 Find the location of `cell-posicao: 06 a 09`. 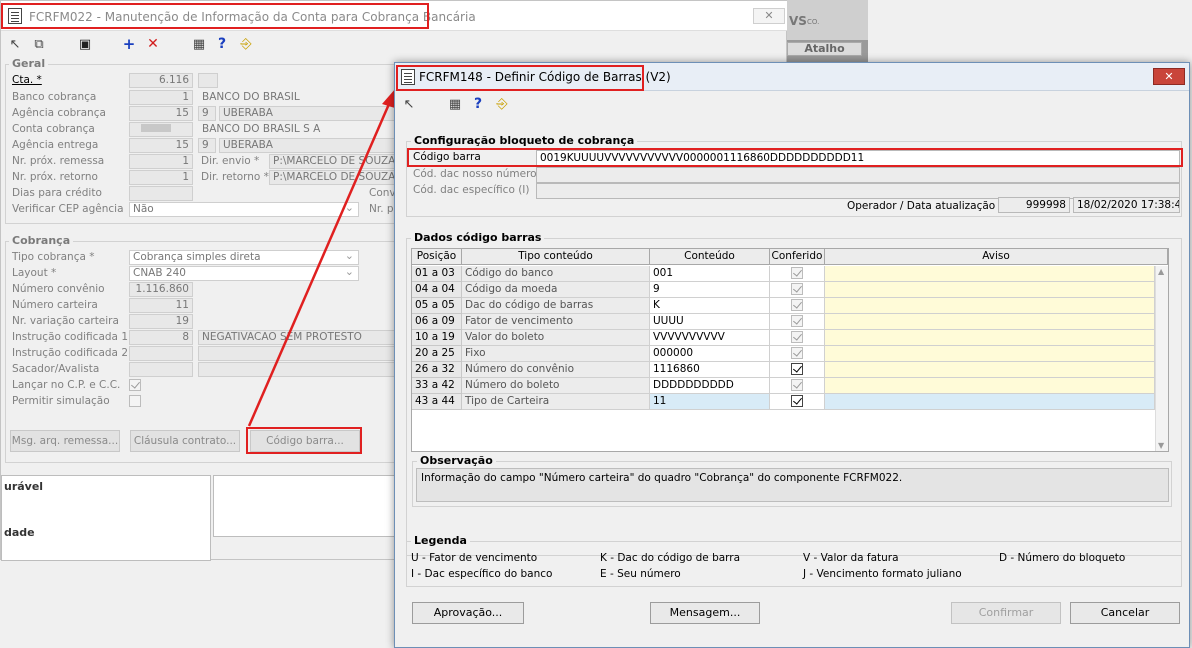

cell-posicao: 06 a 09 is located at coordinates (437, 322).